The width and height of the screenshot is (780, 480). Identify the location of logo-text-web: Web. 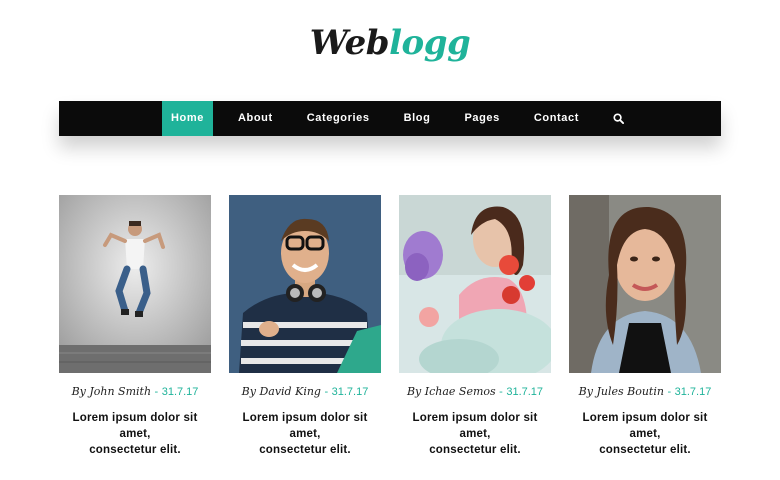
(349, 43).